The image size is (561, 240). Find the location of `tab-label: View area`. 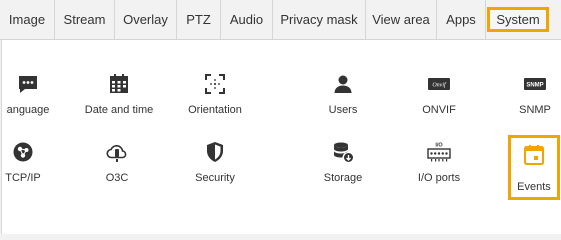

tab-label: View area is located at coordinates (401, 19).